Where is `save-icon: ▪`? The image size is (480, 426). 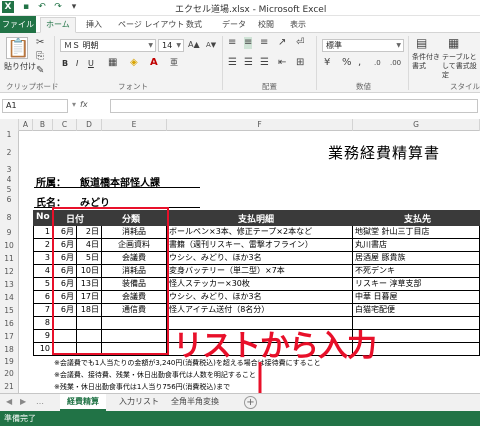 save-icon: ▪ is located at coordinates (26, 7).